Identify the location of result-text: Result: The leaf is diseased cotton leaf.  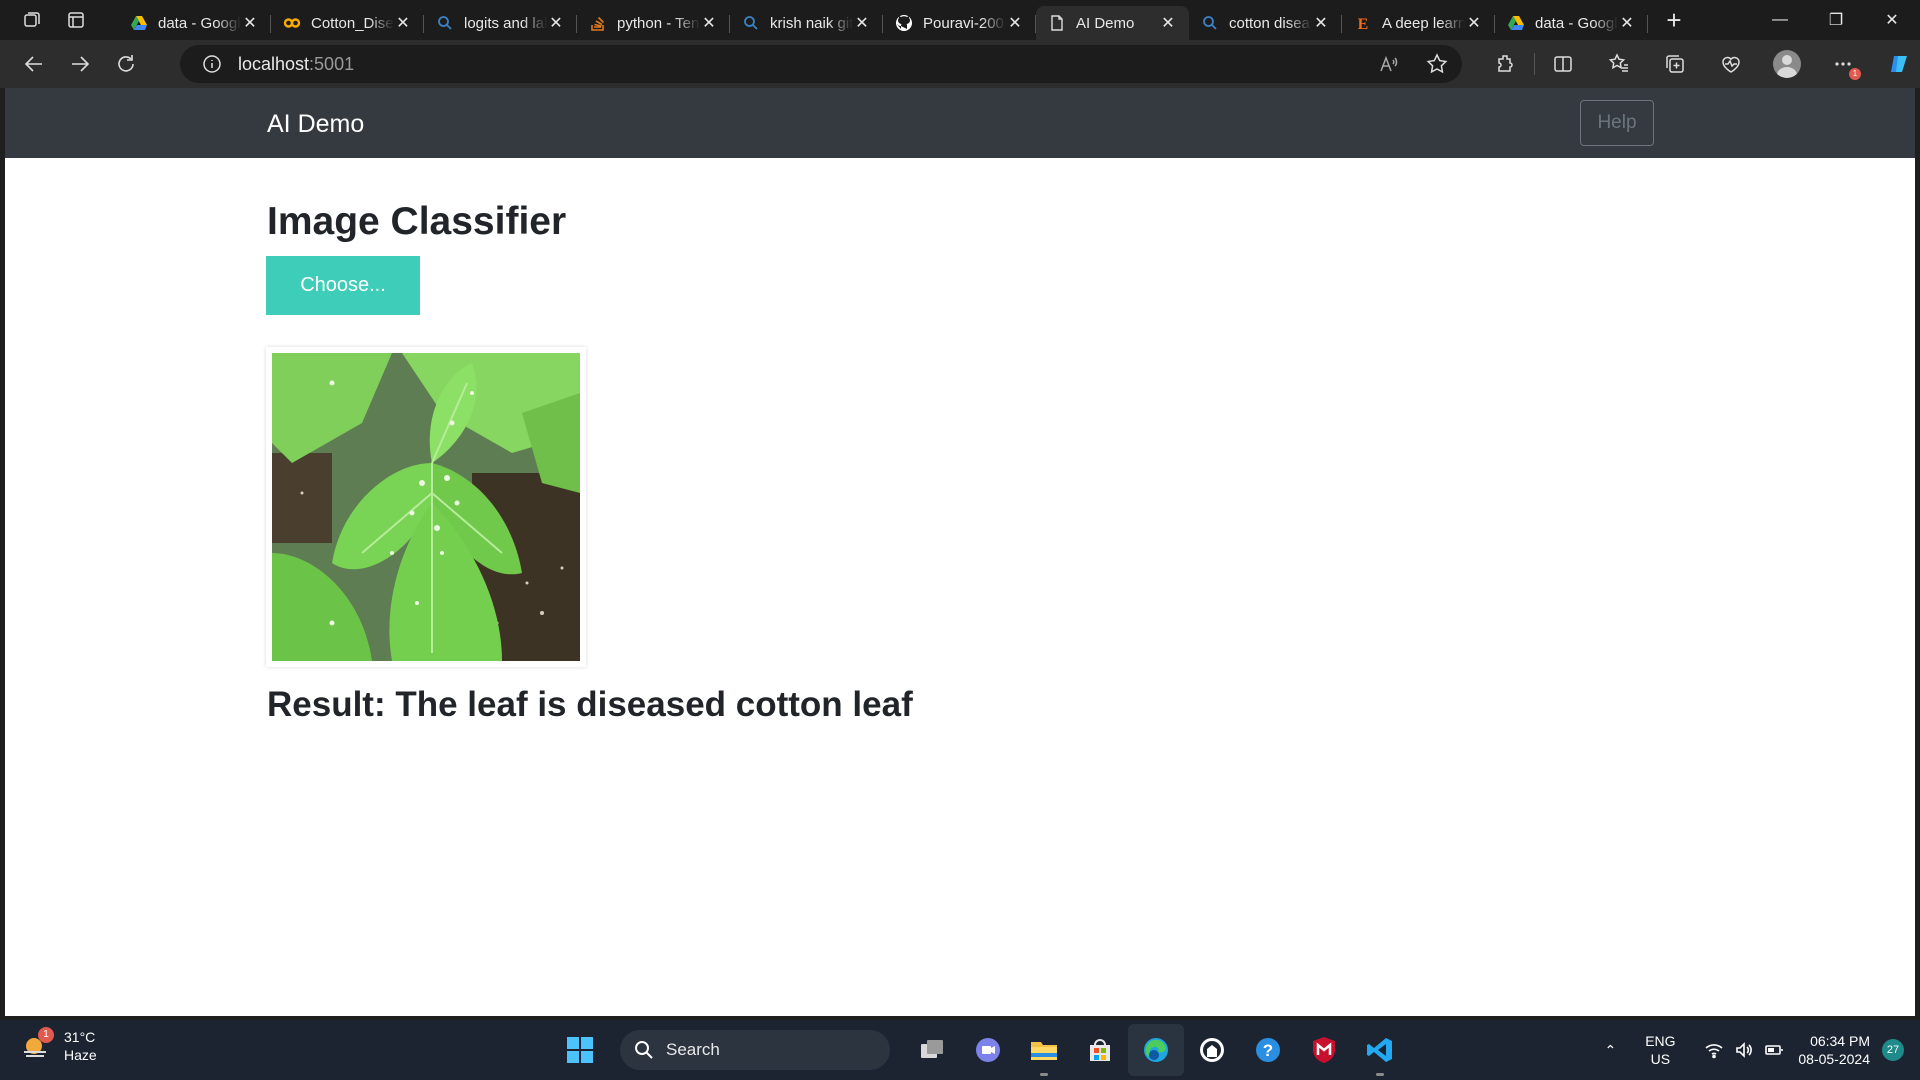
(590, 704).